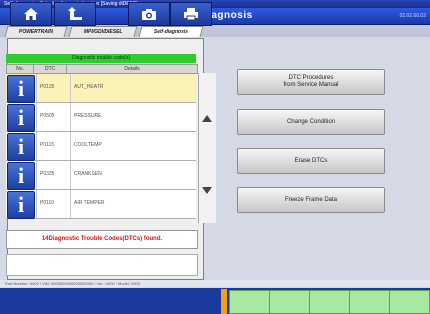  What do you see at coordinates (103, 31) in the screenshot?
I see `tab-mpi-gdi-diesel: MPI/GDI/DIESEL` at bounding box center [103, 31].